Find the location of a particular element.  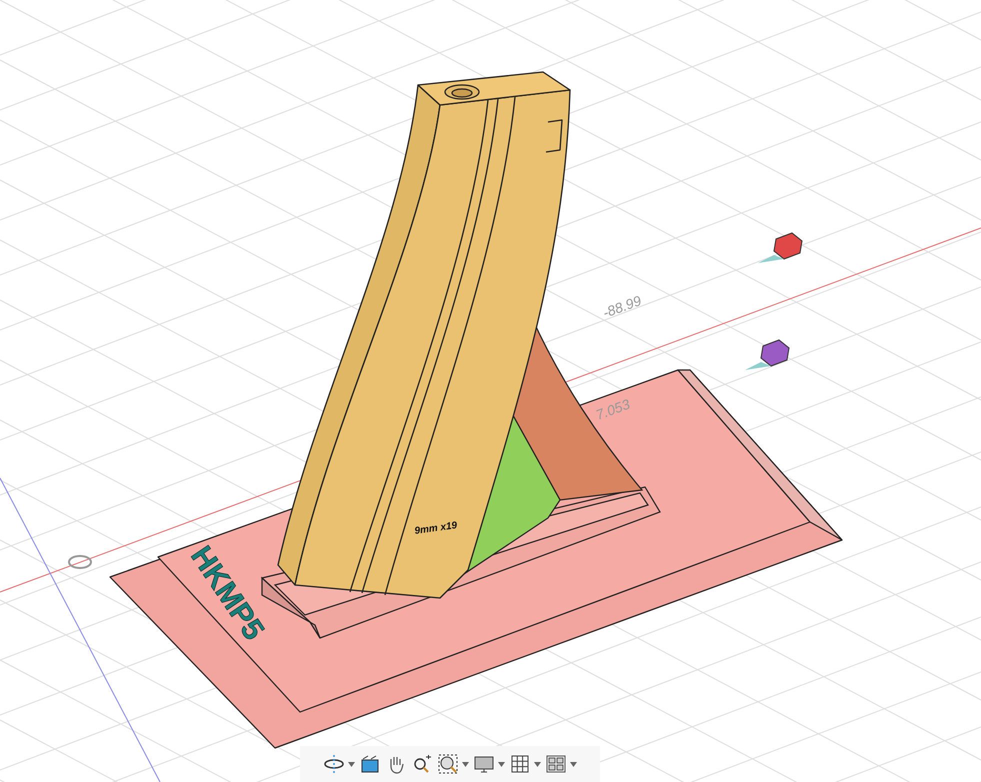

dimension-label: 7.053 is located at coordinates (613, 409).